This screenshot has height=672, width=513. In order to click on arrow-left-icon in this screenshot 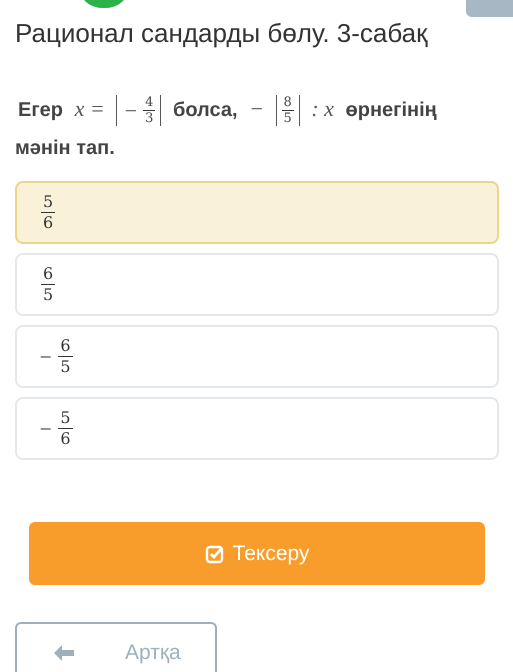, I will do `click(64, 653)`.